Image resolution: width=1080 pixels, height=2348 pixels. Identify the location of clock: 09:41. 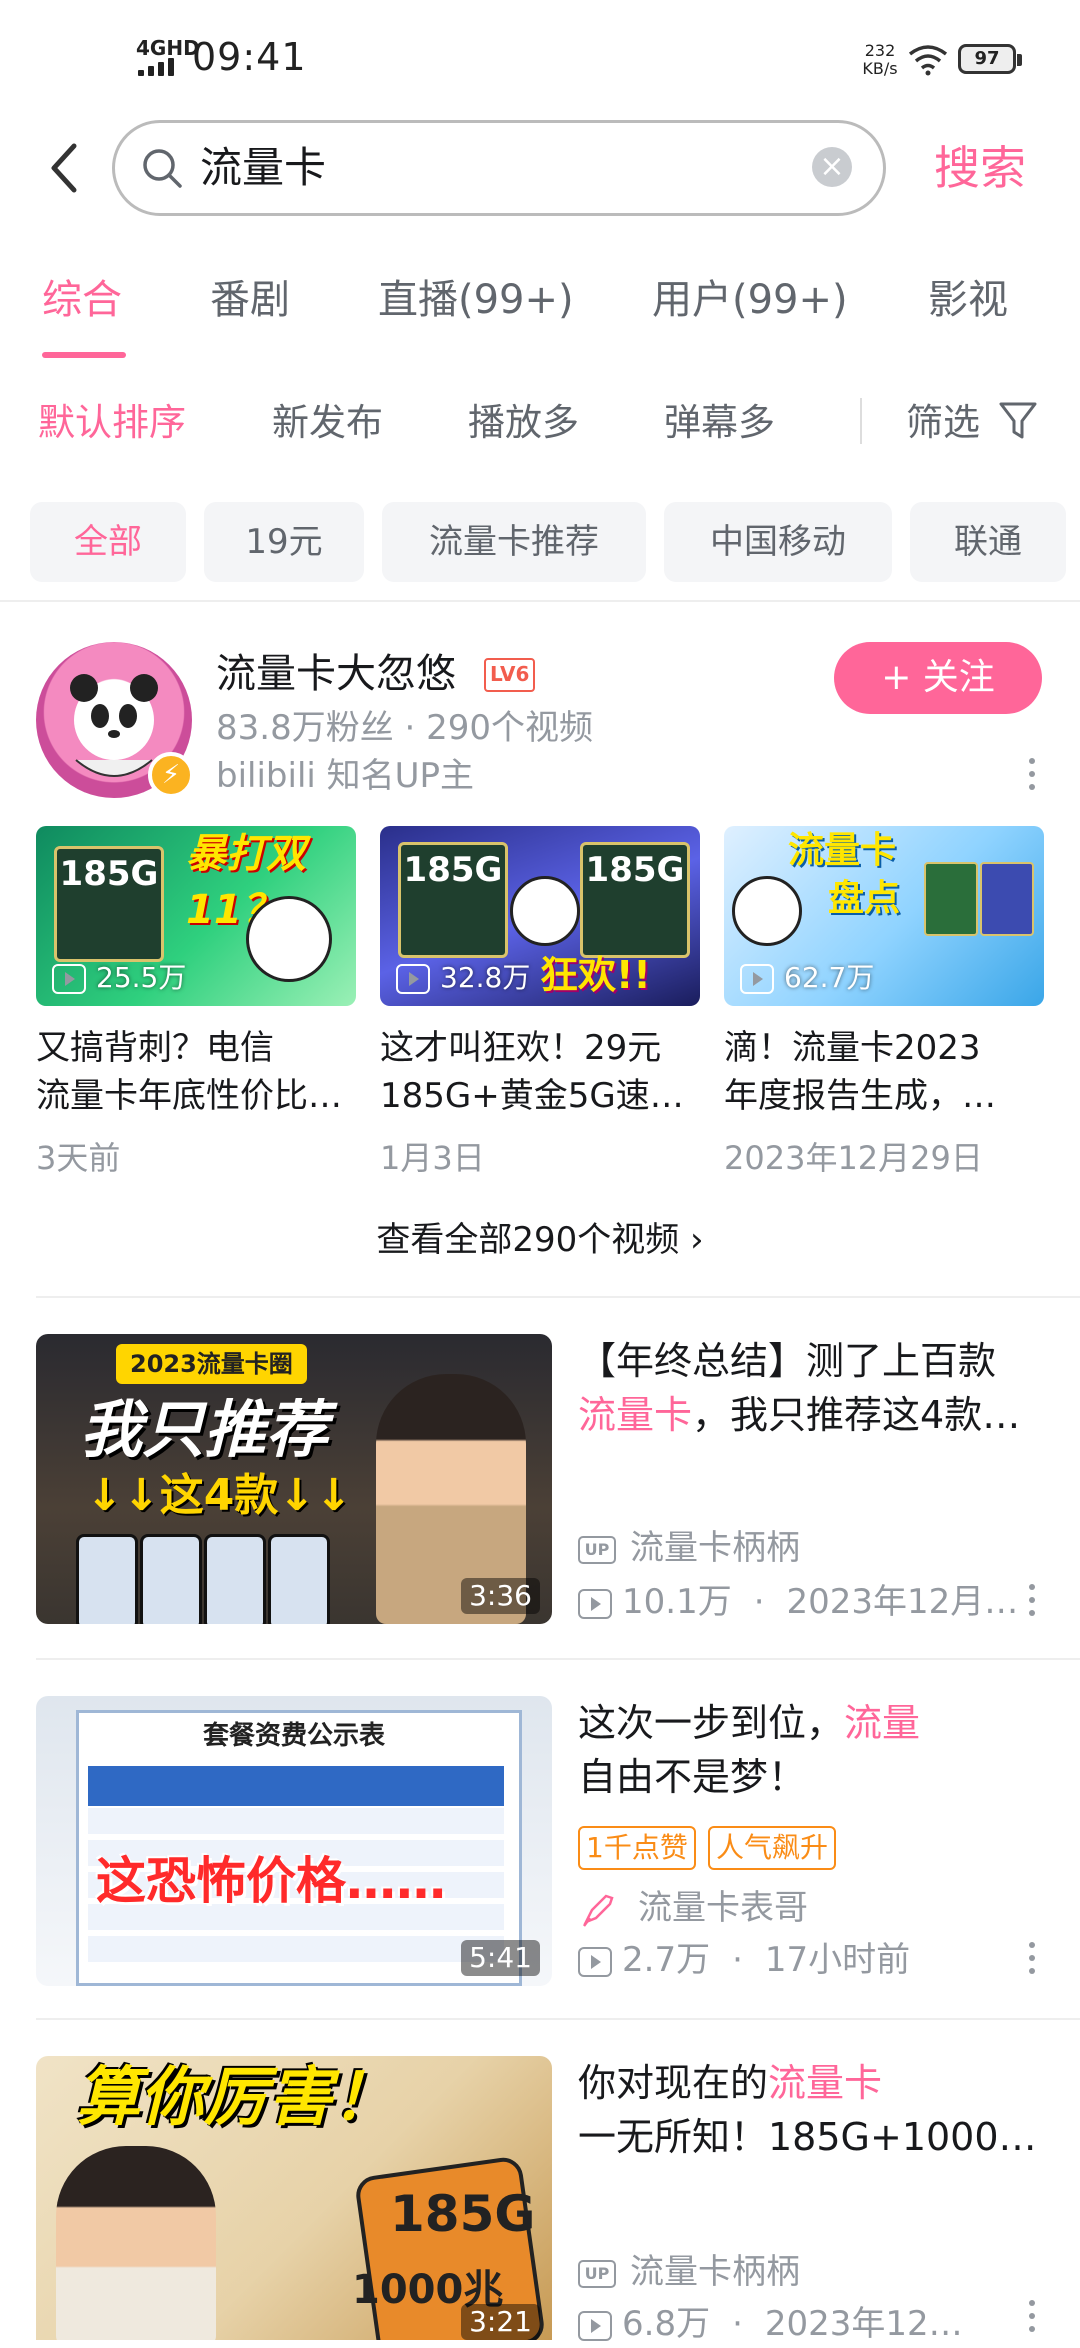
(249, 57).